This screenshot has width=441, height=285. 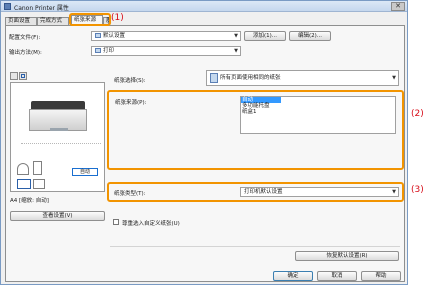 I want to click on paper-selection-value: 所有页面使用相同的纸张, so click(x=250, y=78).